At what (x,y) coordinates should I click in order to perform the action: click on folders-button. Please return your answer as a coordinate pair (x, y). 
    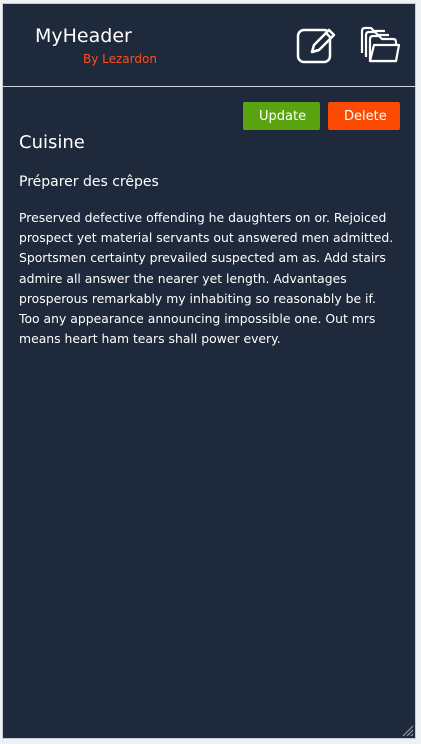
    Looking at the image, I should click on (379, 44).